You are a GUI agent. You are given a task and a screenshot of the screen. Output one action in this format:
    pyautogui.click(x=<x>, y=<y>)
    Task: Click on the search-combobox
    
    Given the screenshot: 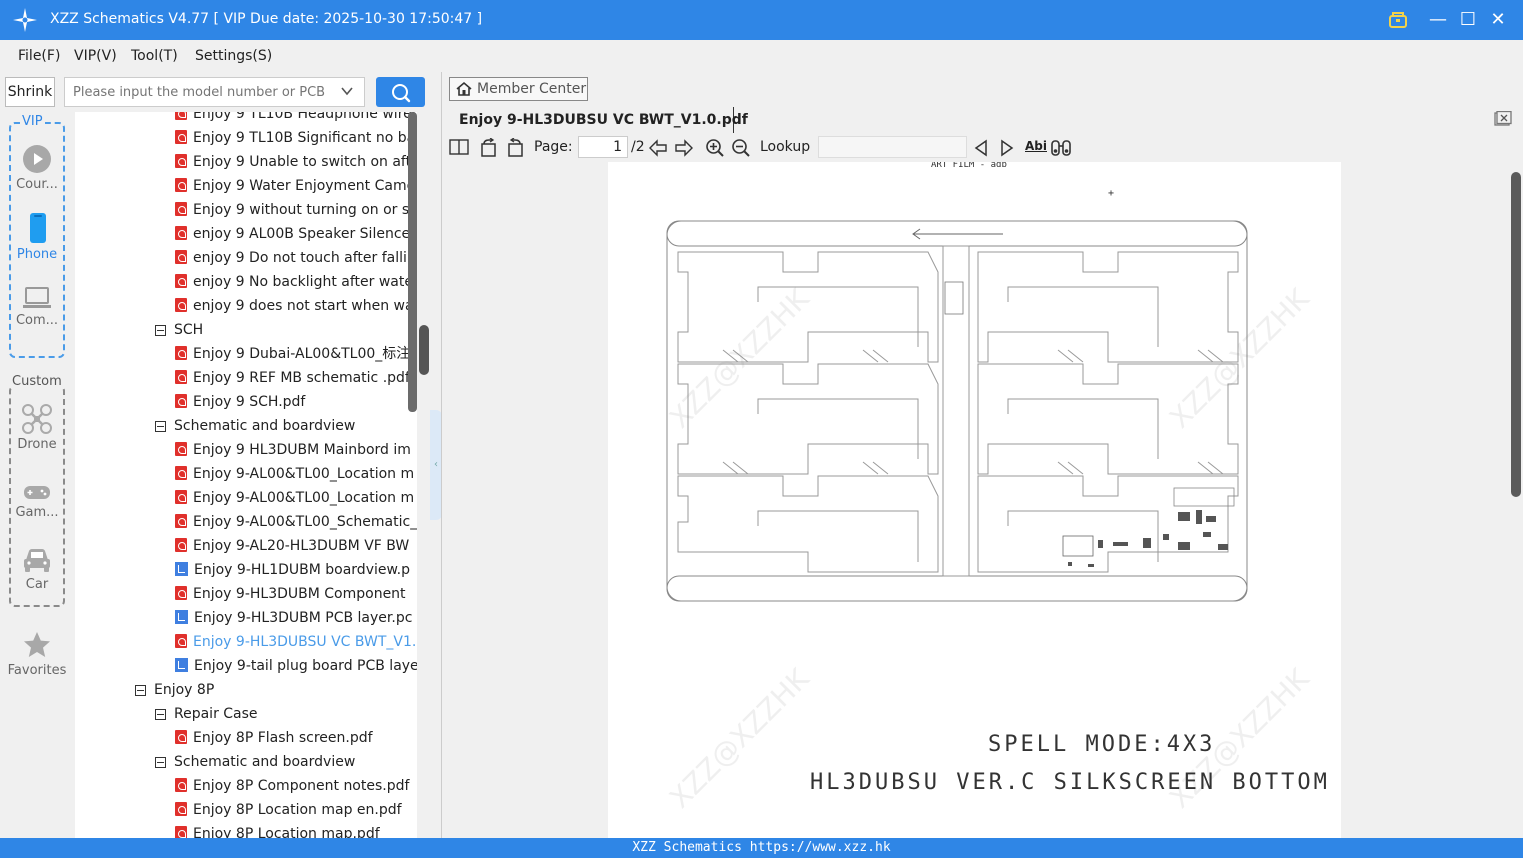 What is the action you would take?
    pyautogui.click(x=214, y=92)
    